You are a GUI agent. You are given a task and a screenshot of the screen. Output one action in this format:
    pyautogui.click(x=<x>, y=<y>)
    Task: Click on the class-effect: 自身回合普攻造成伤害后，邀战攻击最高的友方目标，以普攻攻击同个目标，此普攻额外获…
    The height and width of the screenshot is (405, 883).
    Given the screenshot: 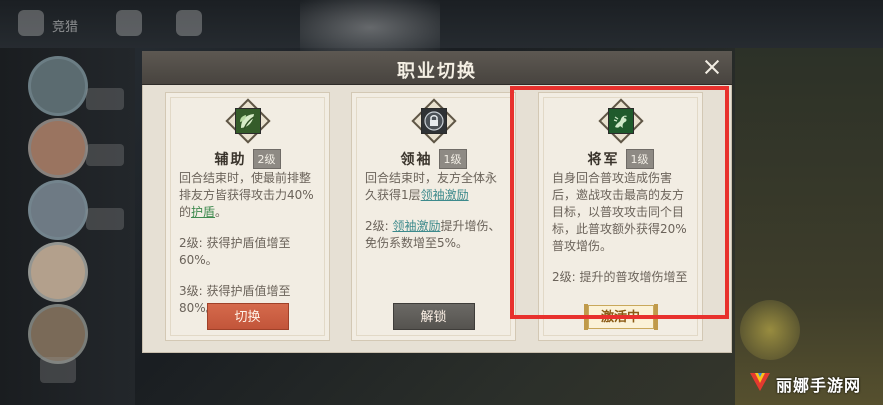 What is the action you would take?
    pyautogui.click(x=619, y=212)
    